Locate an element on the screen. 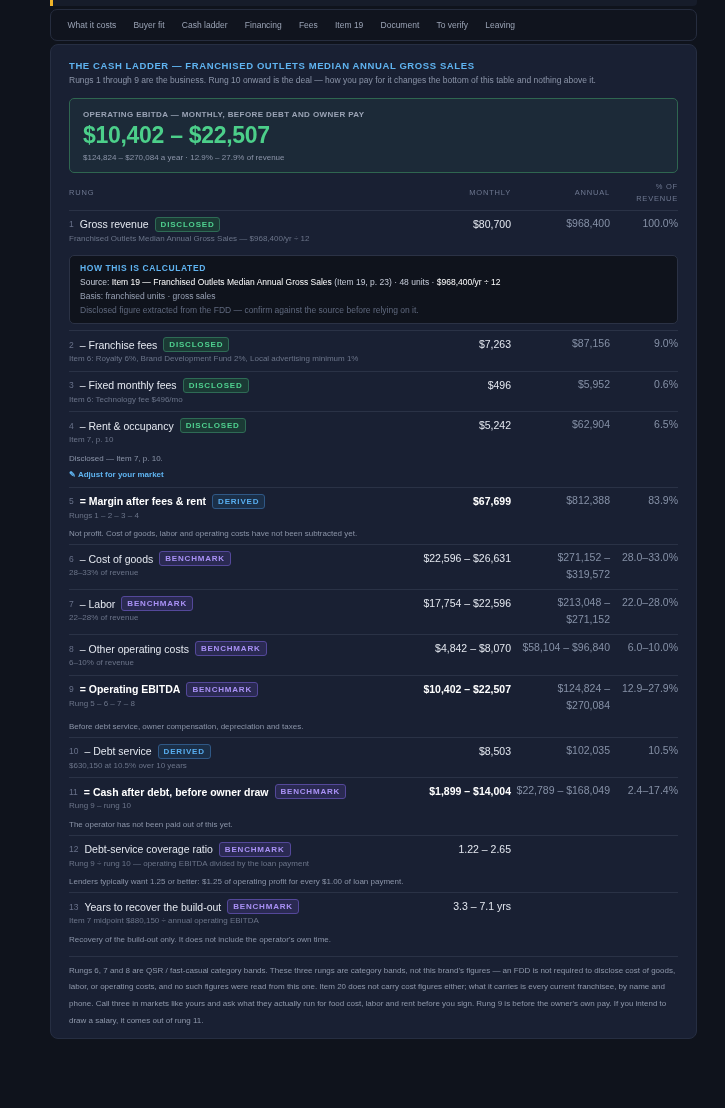  monthly-value: 3.3 – 7.1 yrs is located at coordinates (481, 906).